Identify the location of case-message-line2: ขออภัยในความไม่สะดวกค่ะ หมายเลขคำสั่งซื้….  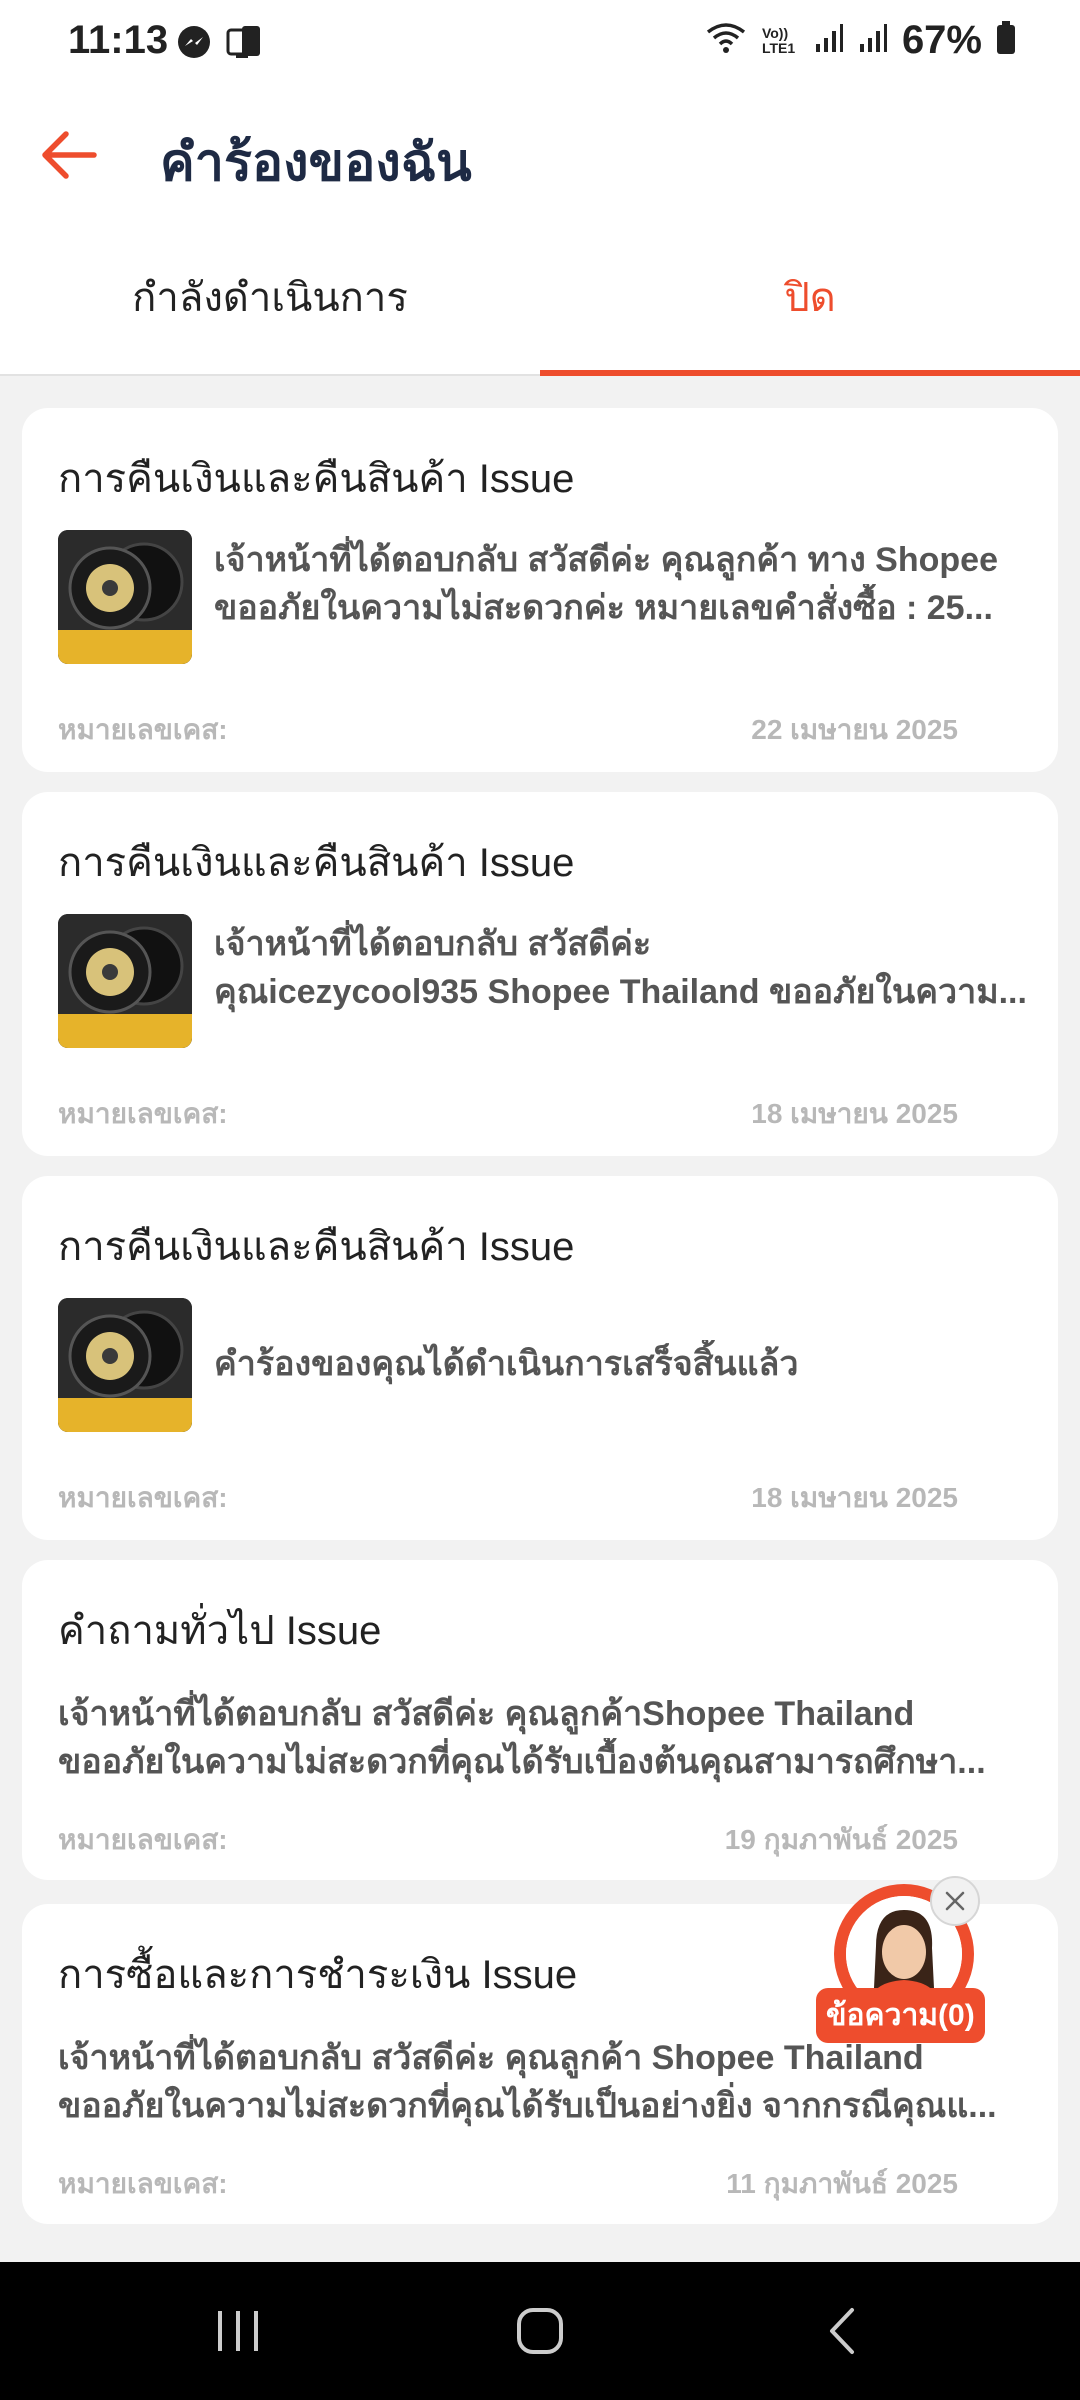
(603, 608).